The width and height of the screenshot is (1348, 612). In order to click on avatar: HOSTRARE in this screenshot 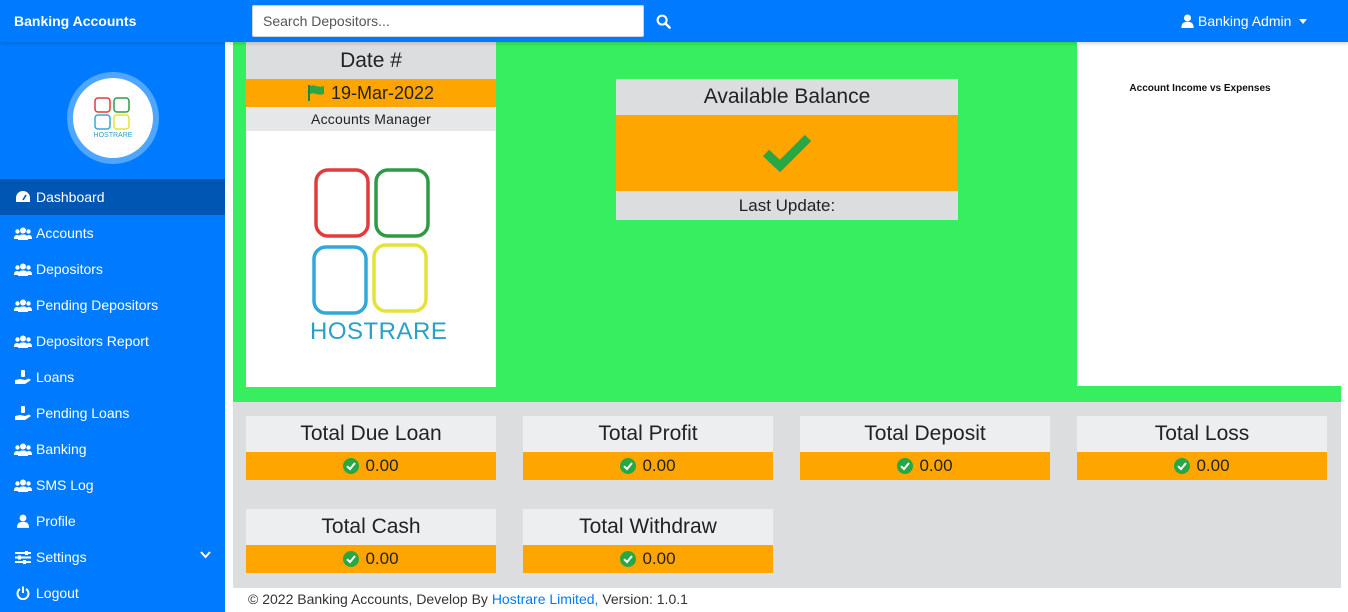, I will do `click(113, 118)`.